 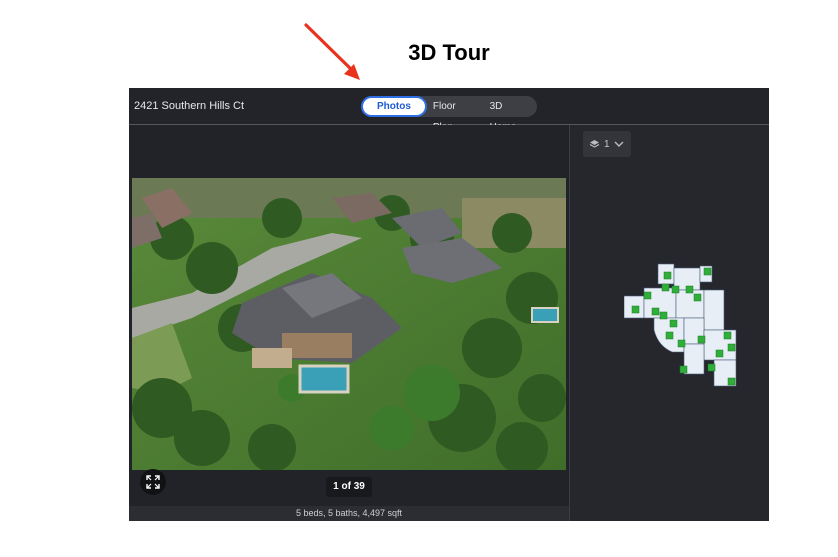 I want to click on tab-floor-plan: Floor Plan, so click(x=455, y=114).